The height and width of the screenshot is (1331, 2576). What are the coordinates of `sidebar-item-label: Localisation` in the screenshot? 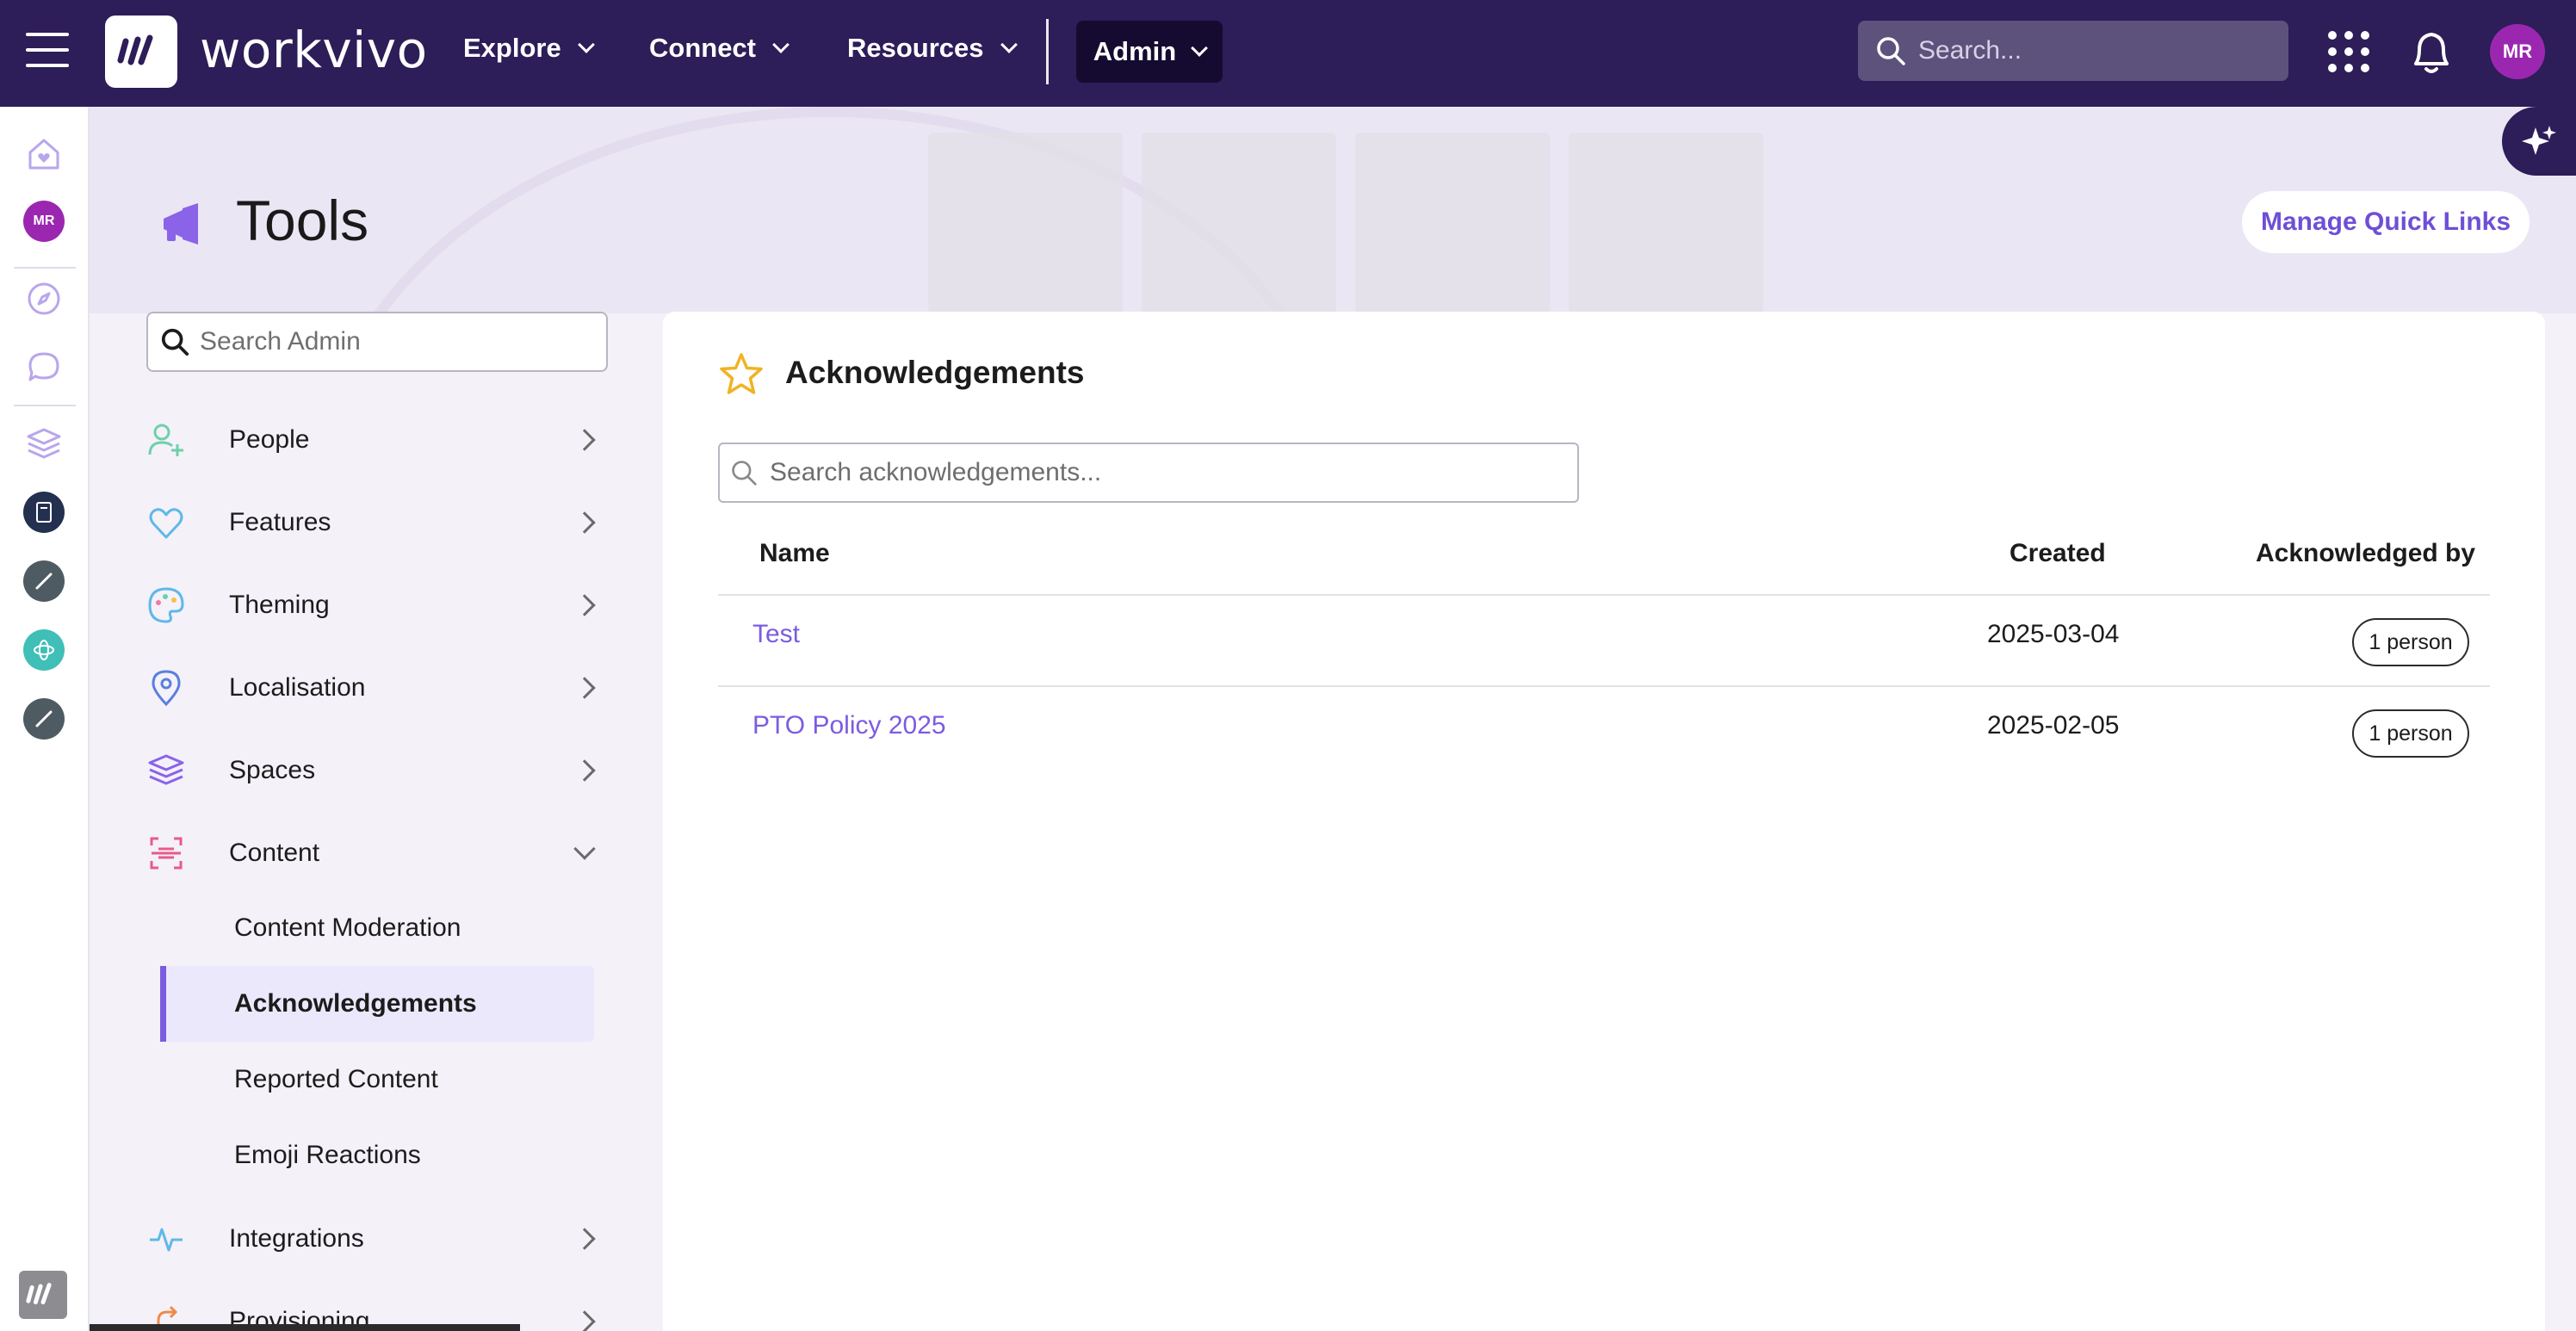 It's located at (297, 687).